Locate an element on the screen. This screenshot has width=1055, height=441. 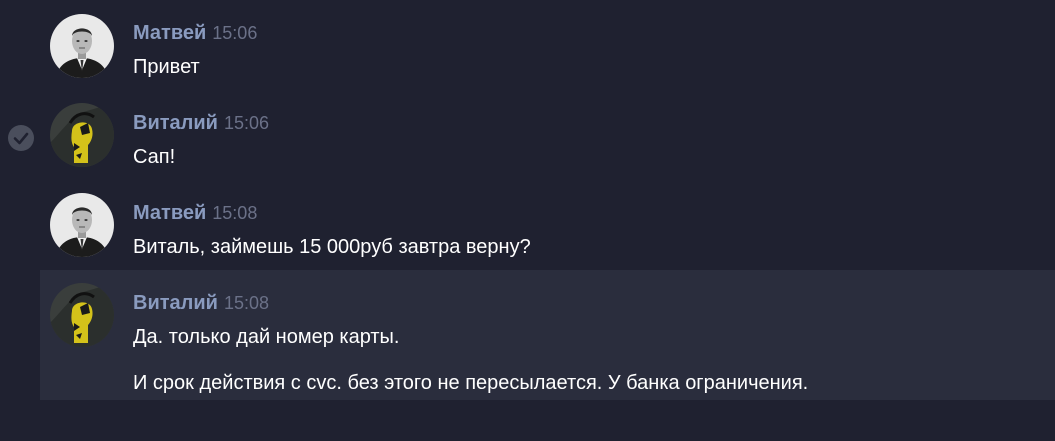
message-text: Привет is located at coordinates (166, 67).